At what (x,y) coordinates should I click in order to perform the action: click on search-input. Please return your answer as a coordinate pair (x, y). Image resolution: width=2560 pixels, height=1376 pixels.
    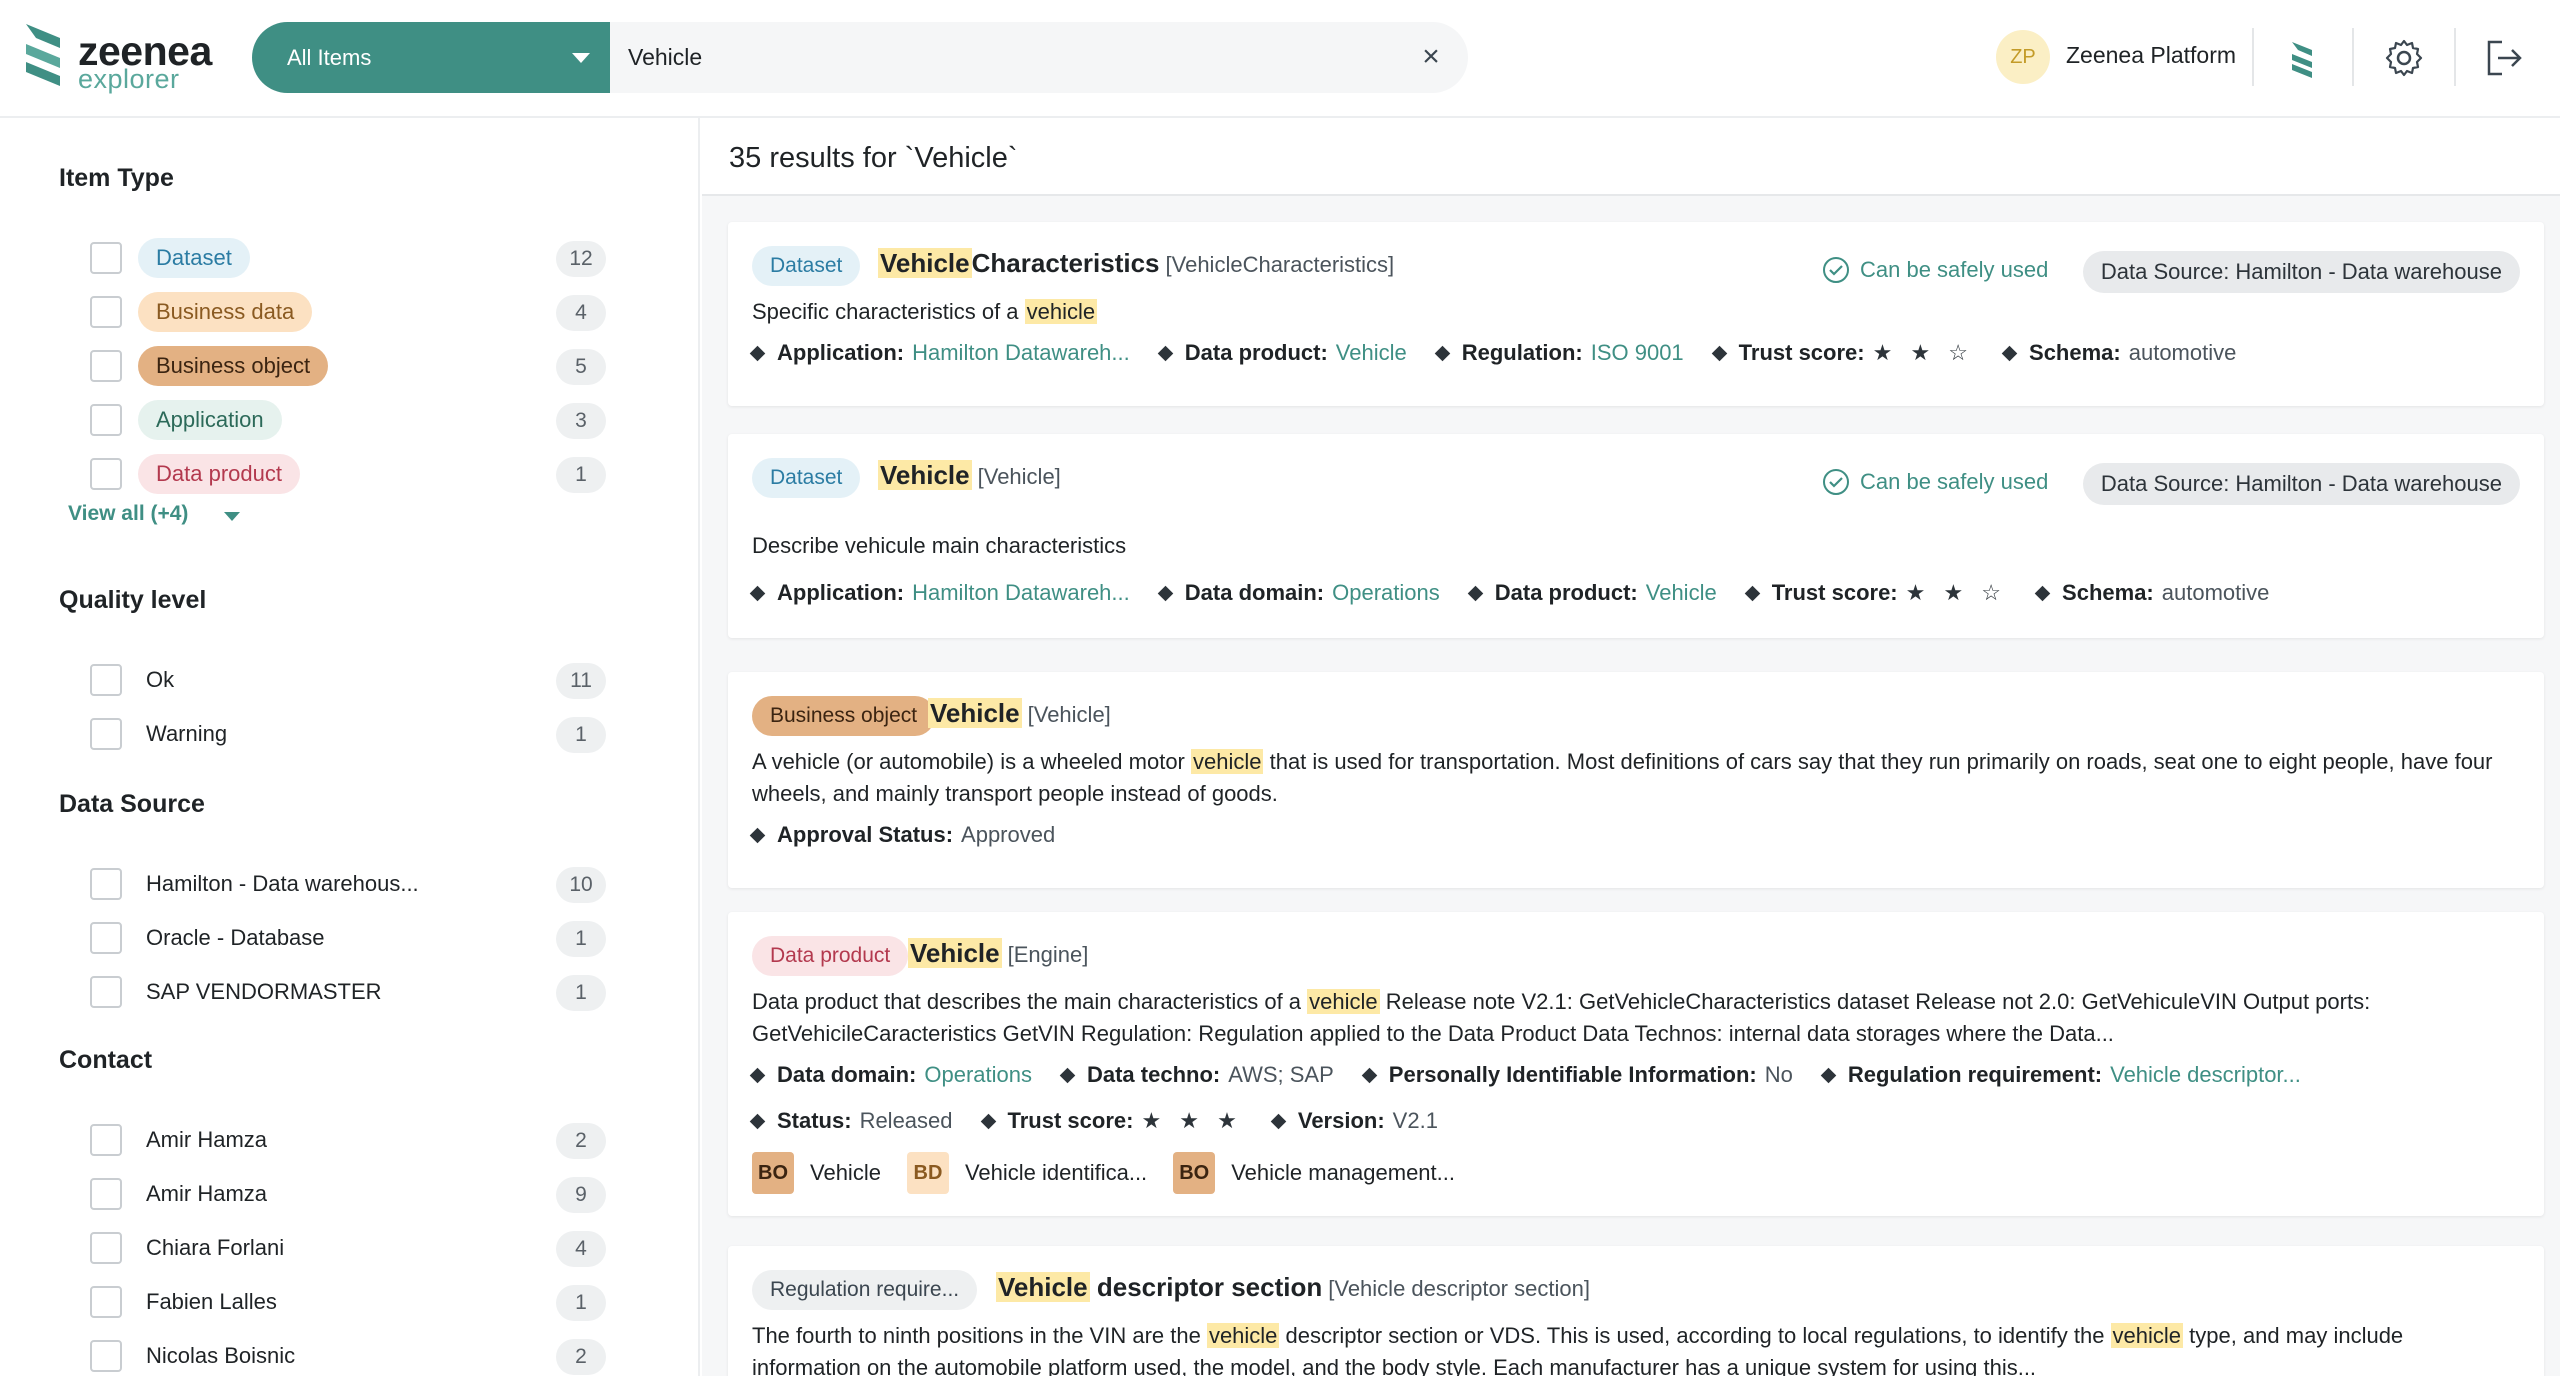
    Looking at the image, I should click on (1008, 57).